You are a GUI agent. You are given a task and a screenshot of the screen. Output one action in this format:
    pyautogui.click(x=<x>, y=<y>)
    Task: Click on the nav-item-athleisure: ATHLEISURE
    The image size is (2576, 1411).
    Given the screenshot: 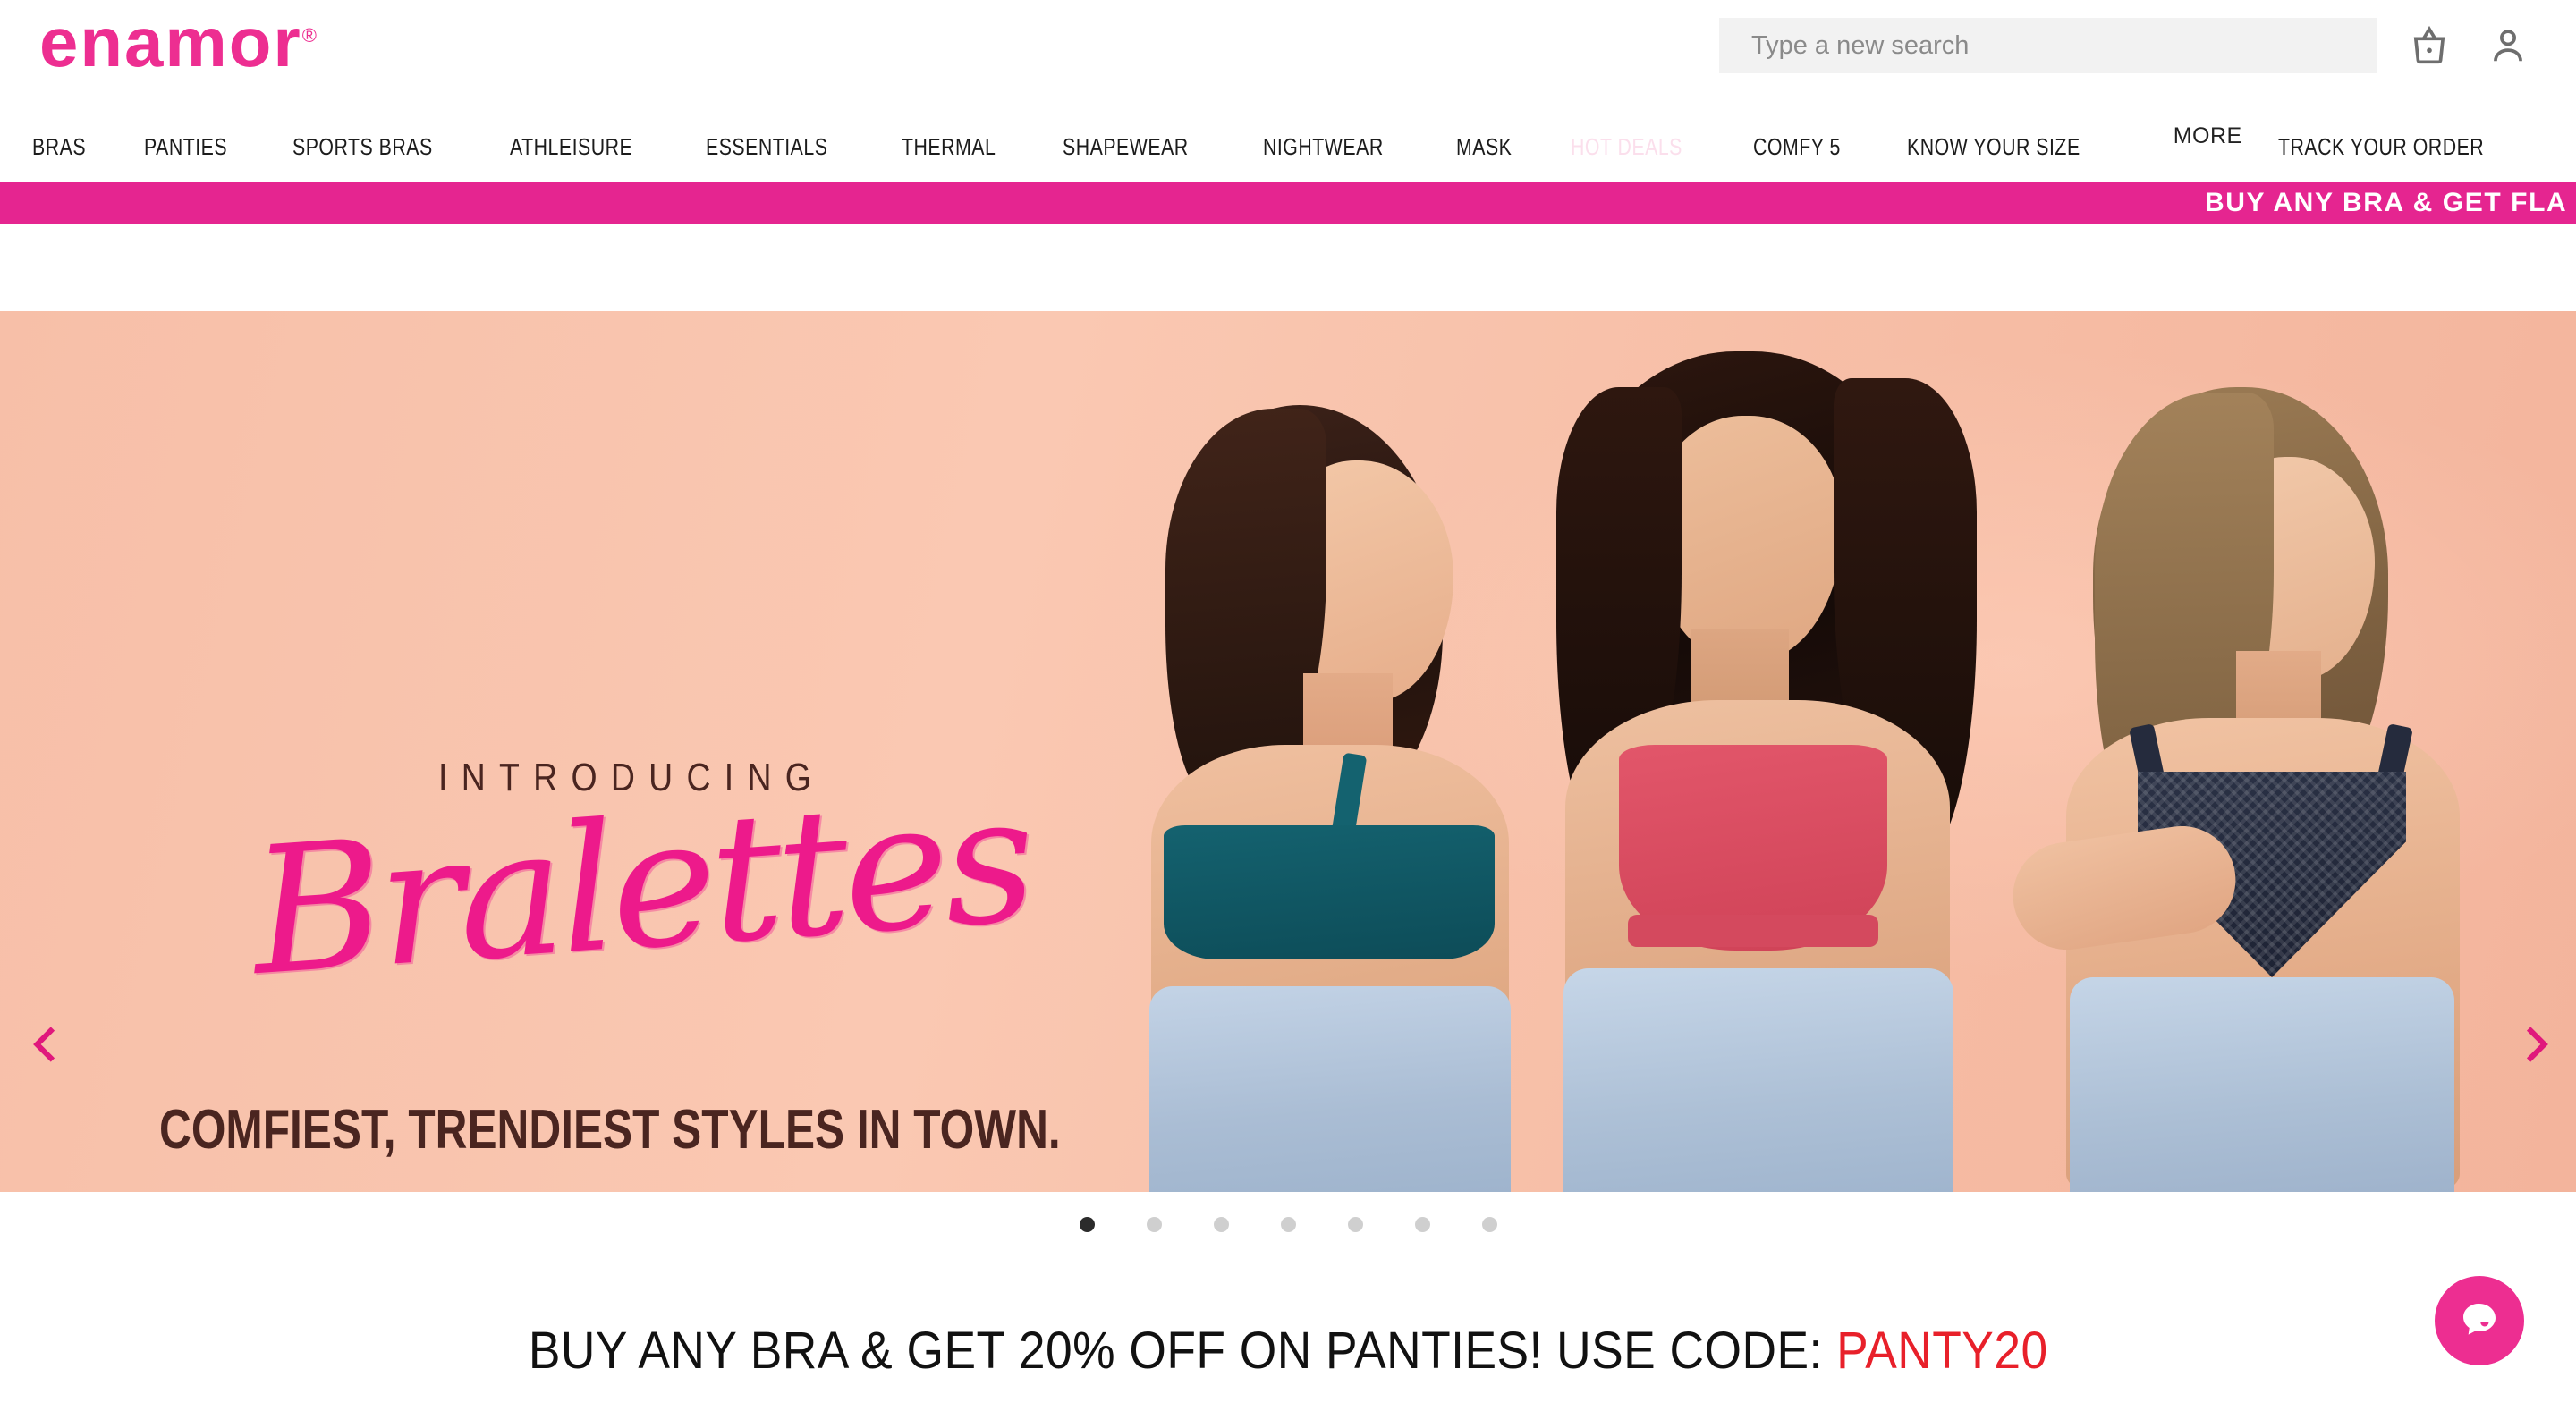 What is the action you would take?
    pyautogui.click(x=571, y=147)
    